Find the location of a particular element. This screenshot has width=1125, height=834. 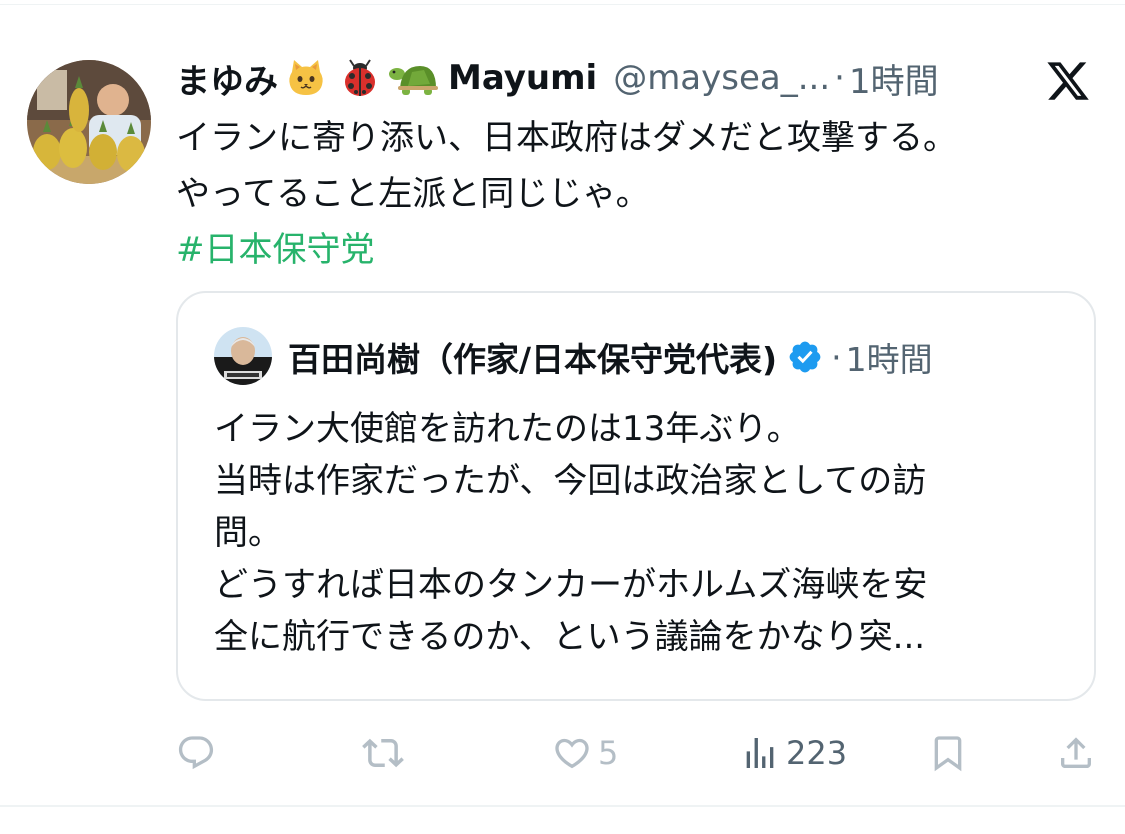

reply-button is located at coordinates (199, 753).